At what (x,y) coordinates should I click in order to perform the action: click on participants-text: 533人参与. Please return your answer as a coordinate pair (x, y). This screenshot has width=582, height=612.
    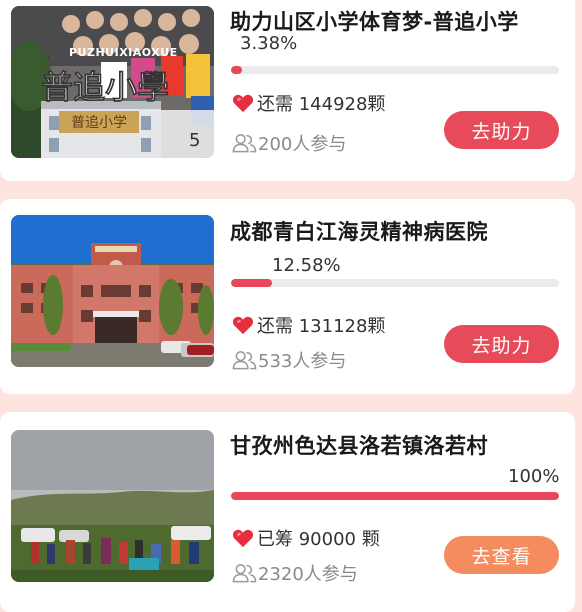
    Looking at the image, I should click on (302, 361).